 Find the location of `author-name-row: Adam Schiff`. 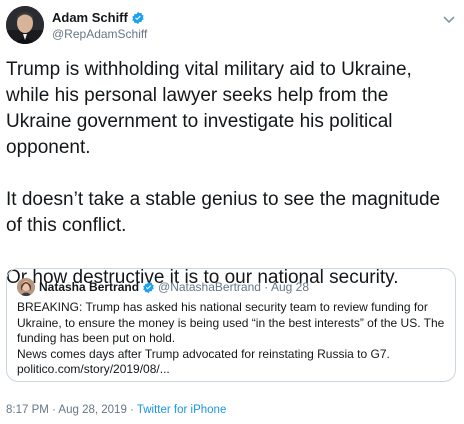

author-name-row: Adam Schiff is located at coordinates (98, 19).